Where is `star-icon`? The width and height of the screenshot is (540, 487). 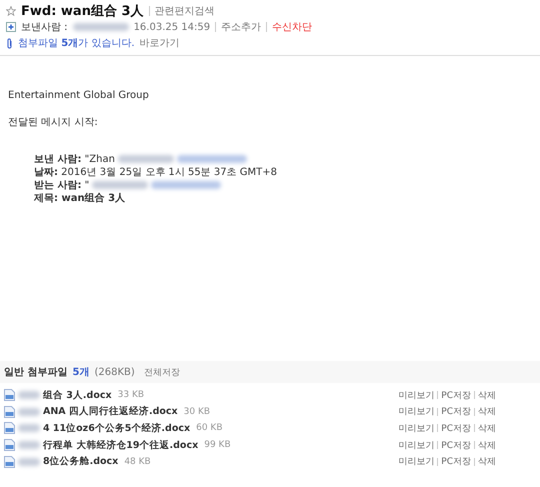
star-icon is located at coordinates (11, 11).